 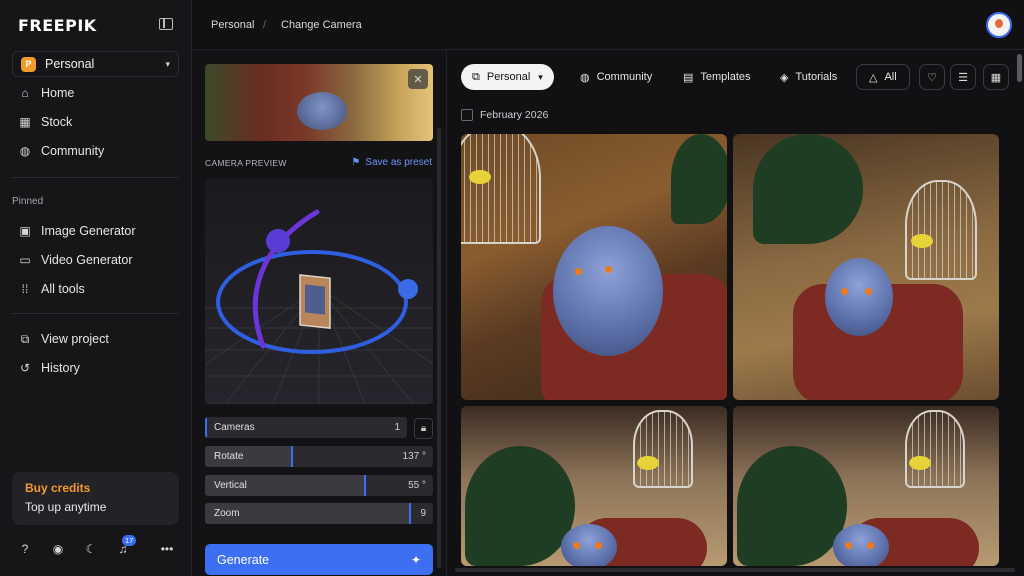 I want to click on vertical-slider: Vertical 55 °, so click(x=319, y=485).